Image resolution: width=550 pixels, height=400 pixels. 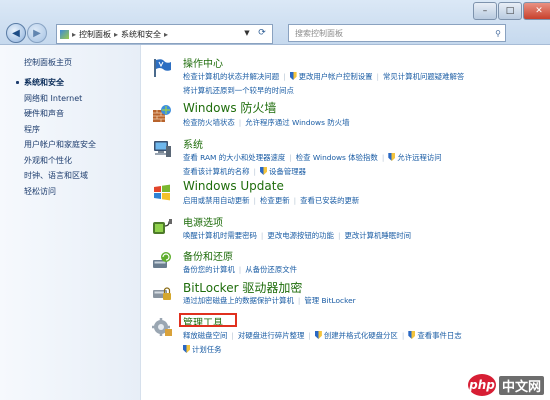 I want to click on task-link: 启用或禁用自动更新, so click(x=216, y=200).